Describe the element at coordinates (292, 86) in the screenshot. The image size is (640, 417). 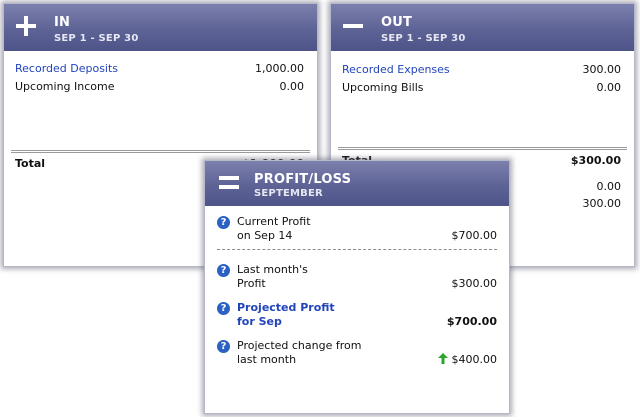
I see `upcoming-income-value: 0.00` at that location.